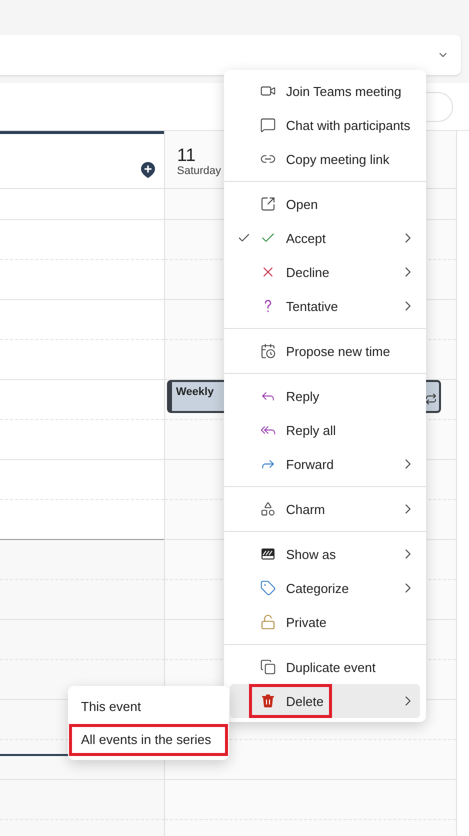  What do you see at coordinates (325, 509) in the screenshot?
I see `menu-item: Charm` at bounding box center [325, 509].